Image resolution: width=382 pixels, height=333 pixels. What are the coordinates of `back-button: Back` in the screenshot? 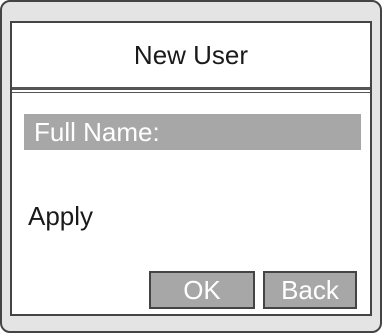 It's located at (310, 290).